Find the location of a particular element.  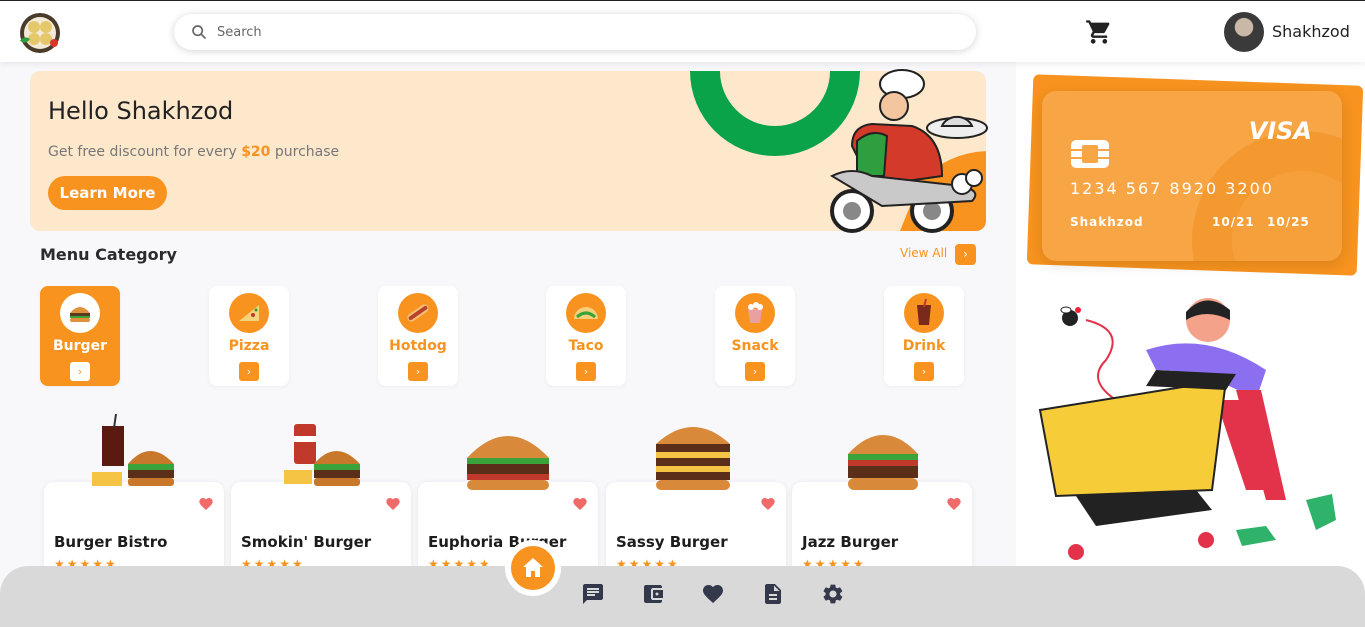

avatar is located at coordinates (1244, 32).